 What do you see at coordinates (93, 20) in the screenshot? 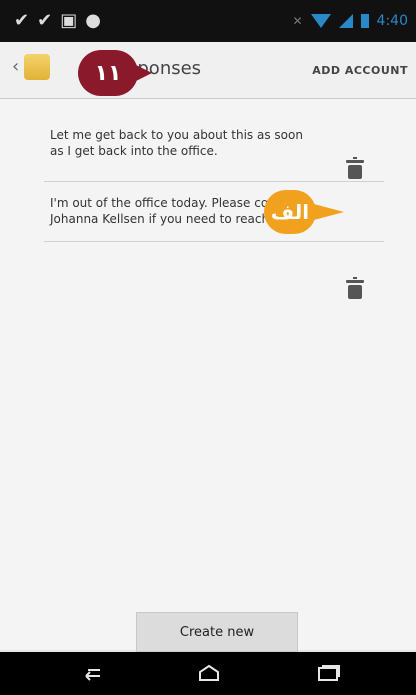
I see `chat-icon: ●` at bounding box center [93, 20].